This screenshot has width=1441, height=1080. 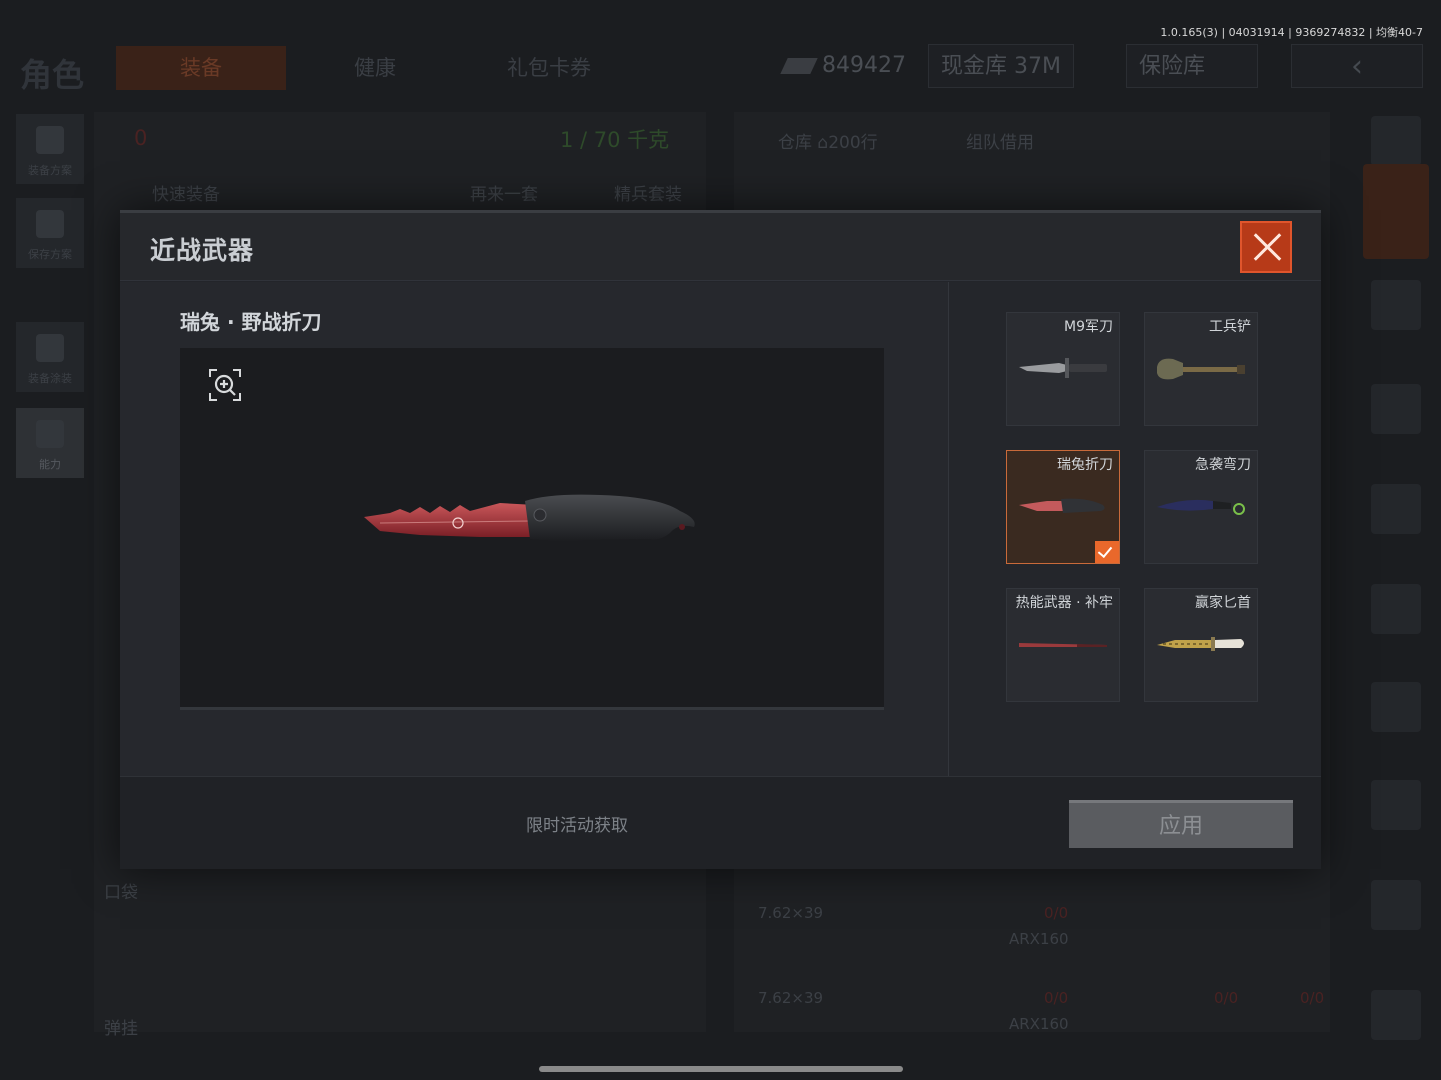 I want to click on ammo-type-2: 7.62×39, so click(x=791, y=998).